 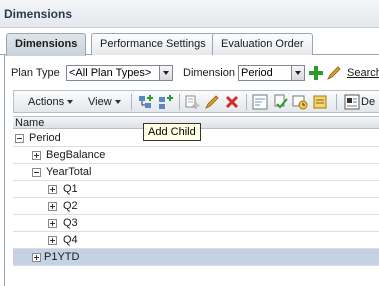 I want to click on member-label: Q1, so click(x=70, y=189).